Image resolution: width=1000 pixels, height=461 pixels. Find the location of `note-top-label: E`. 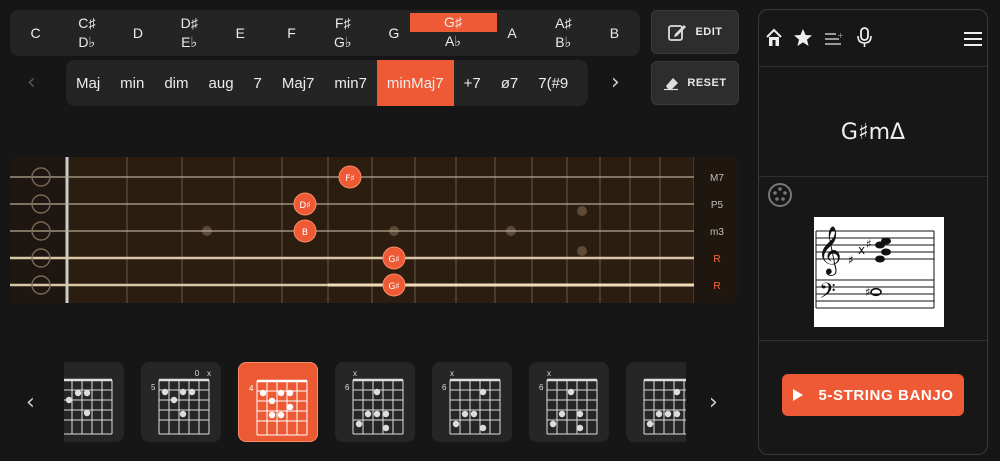

note-top-label: E is located at coordinates (240, 32).